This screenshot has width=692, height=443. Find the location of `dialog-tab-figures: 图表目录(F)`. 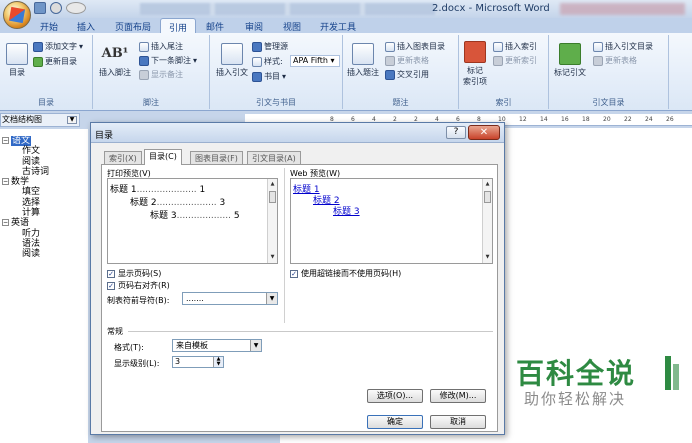

dialog-tab-figures: 图表目录(F) is located at coordinates (216, 158).